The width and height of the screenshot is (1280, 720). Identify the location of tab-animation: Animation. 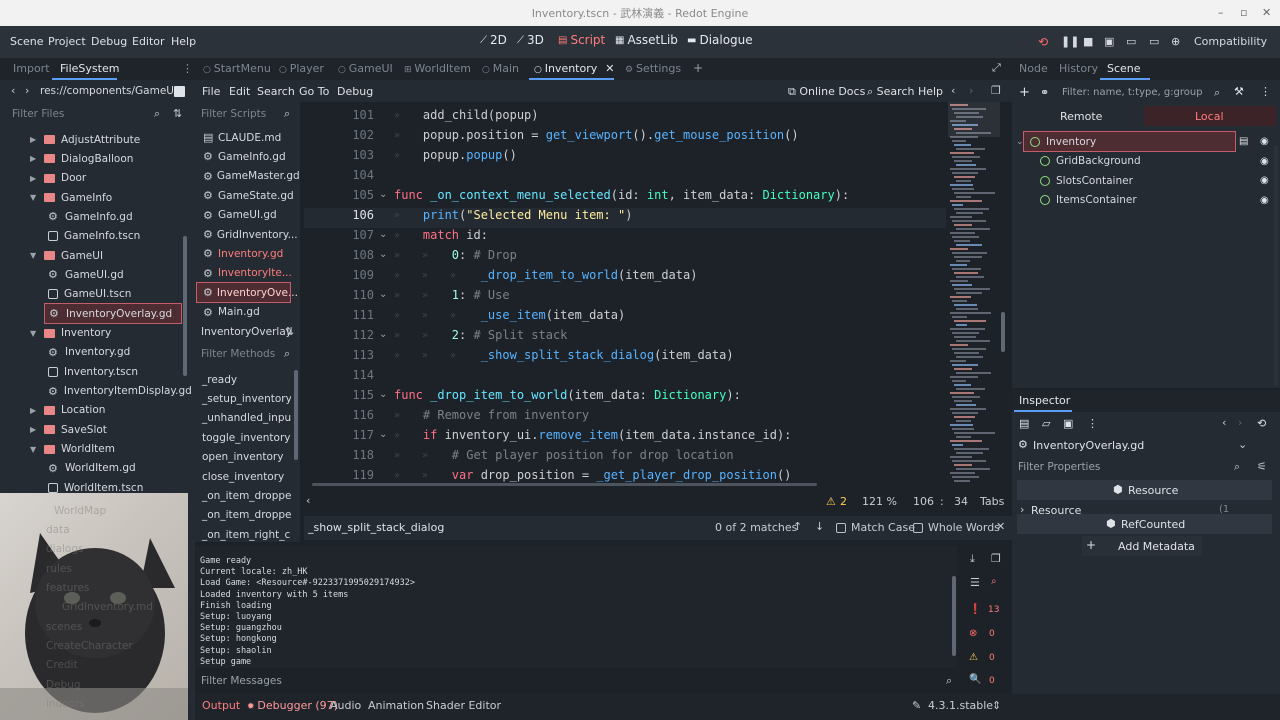
(396, 705).